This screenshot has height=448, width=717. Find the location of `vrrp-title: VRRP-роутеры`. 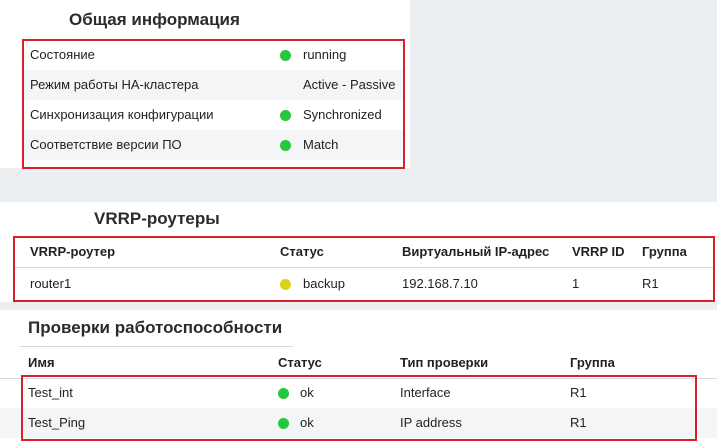

vrrp-title: VRRP-роутеры is located at coordinates (157, 218).